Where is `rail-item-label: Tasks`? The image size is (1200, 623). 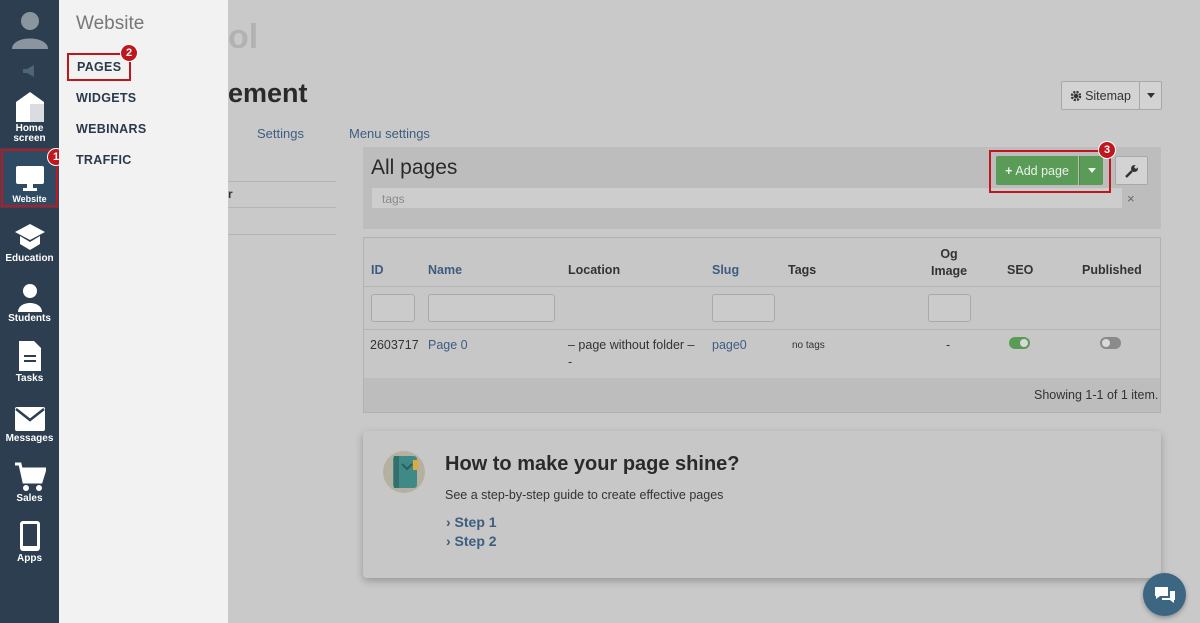 rail-item-label: Tasks is located at coordinates (29, 378).